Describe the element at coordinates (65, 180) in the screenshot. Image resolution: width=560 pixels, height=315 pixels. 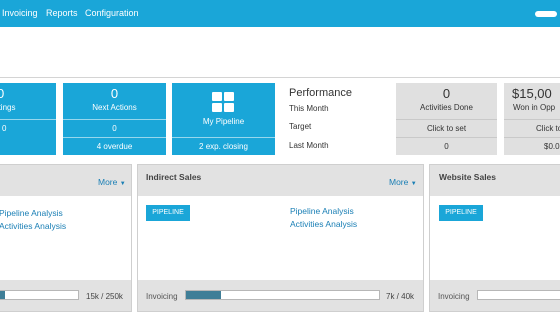
I see `panel-1-header: More ▼` at that location.